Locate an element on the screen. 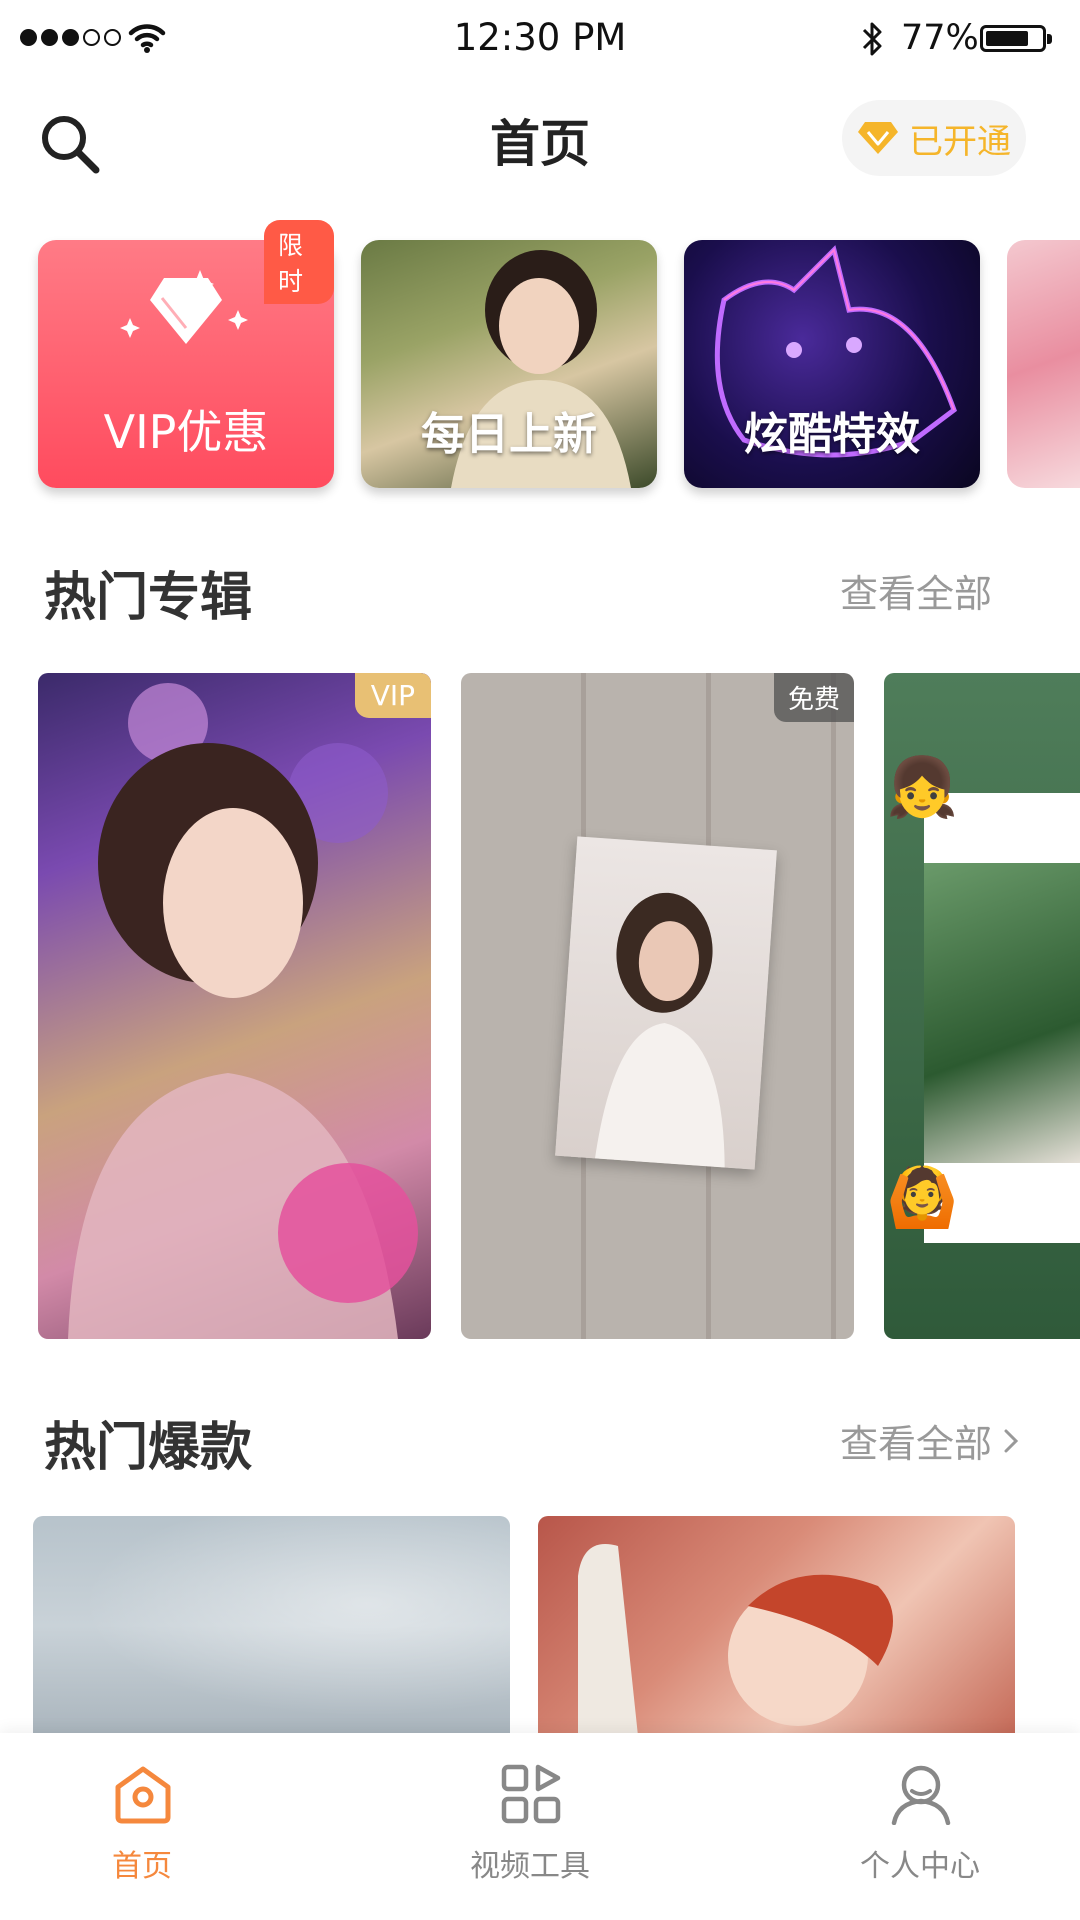 The height and width of the screenshot is (1920, 1080). emoji-sticker: 🙆 is located at coordinates (922, 1197).